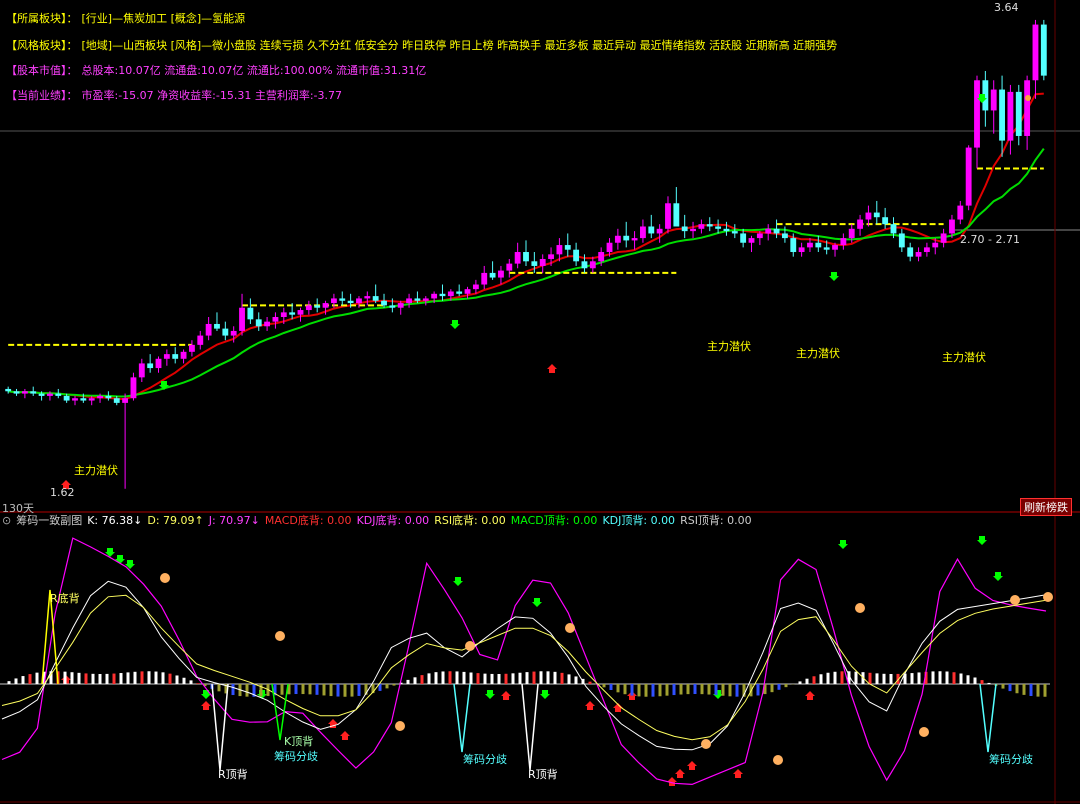 This screenshot has width=1080, height=804. What do you see at coordinates (296, 756) in the screenshot?
I see `chip-divergence-label: 筹码分歧` at bounding box center [296, 756].